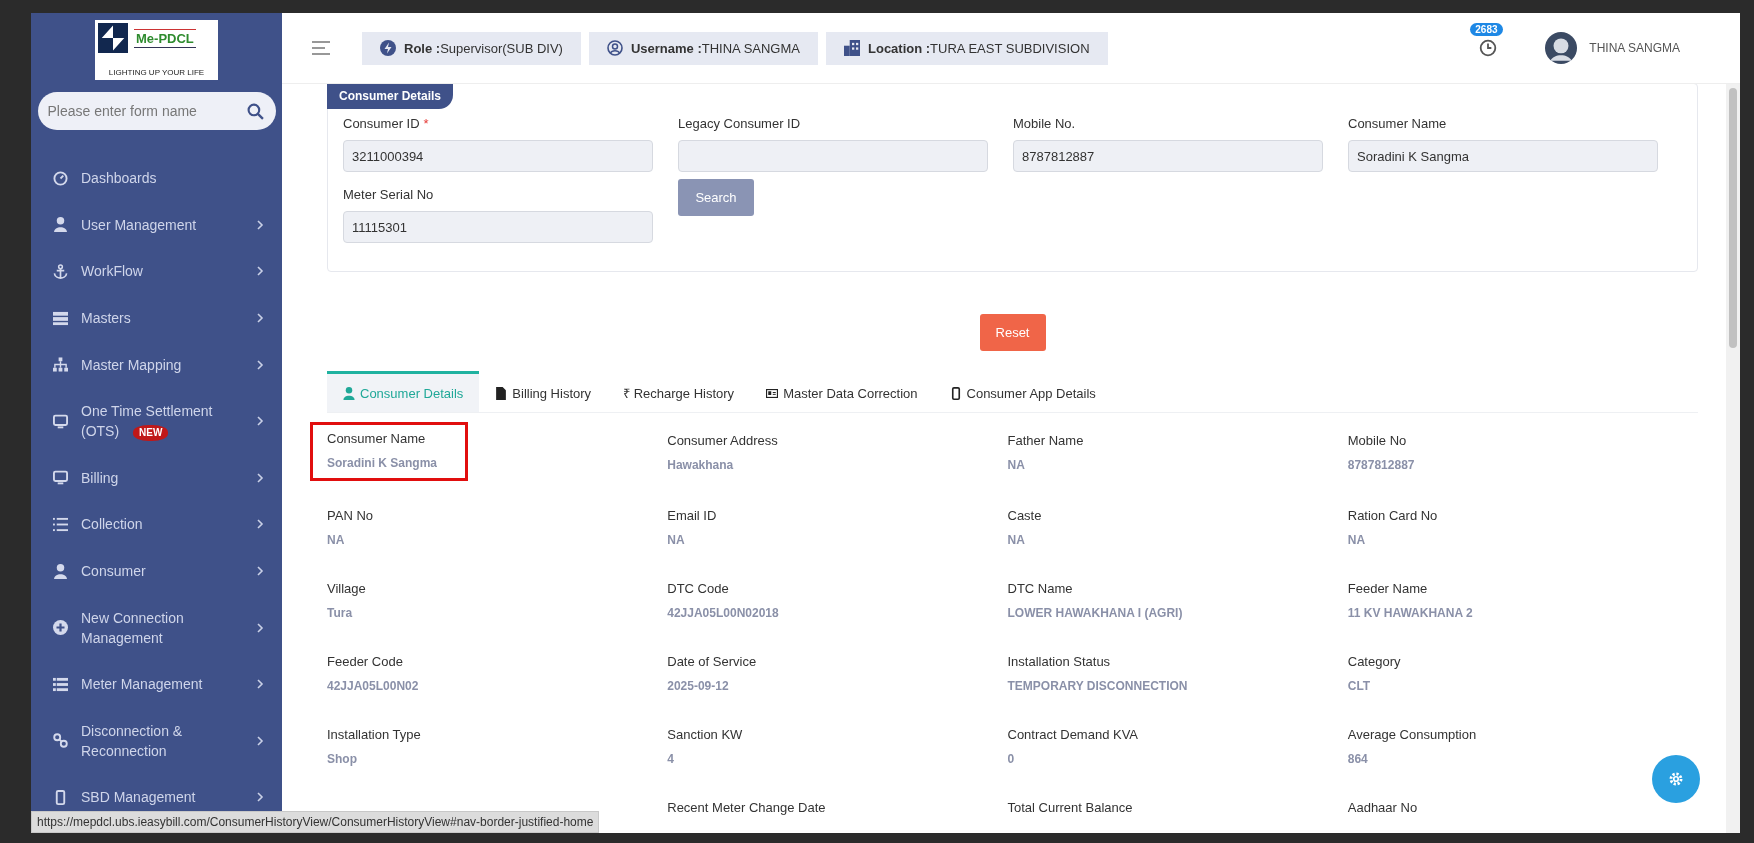 This screenshot has height=843, width=1754. What do you see at coordinates (156, 318) in the screenshot?
I see `sidebar-item: Masters` at bounding box center [156, 318].